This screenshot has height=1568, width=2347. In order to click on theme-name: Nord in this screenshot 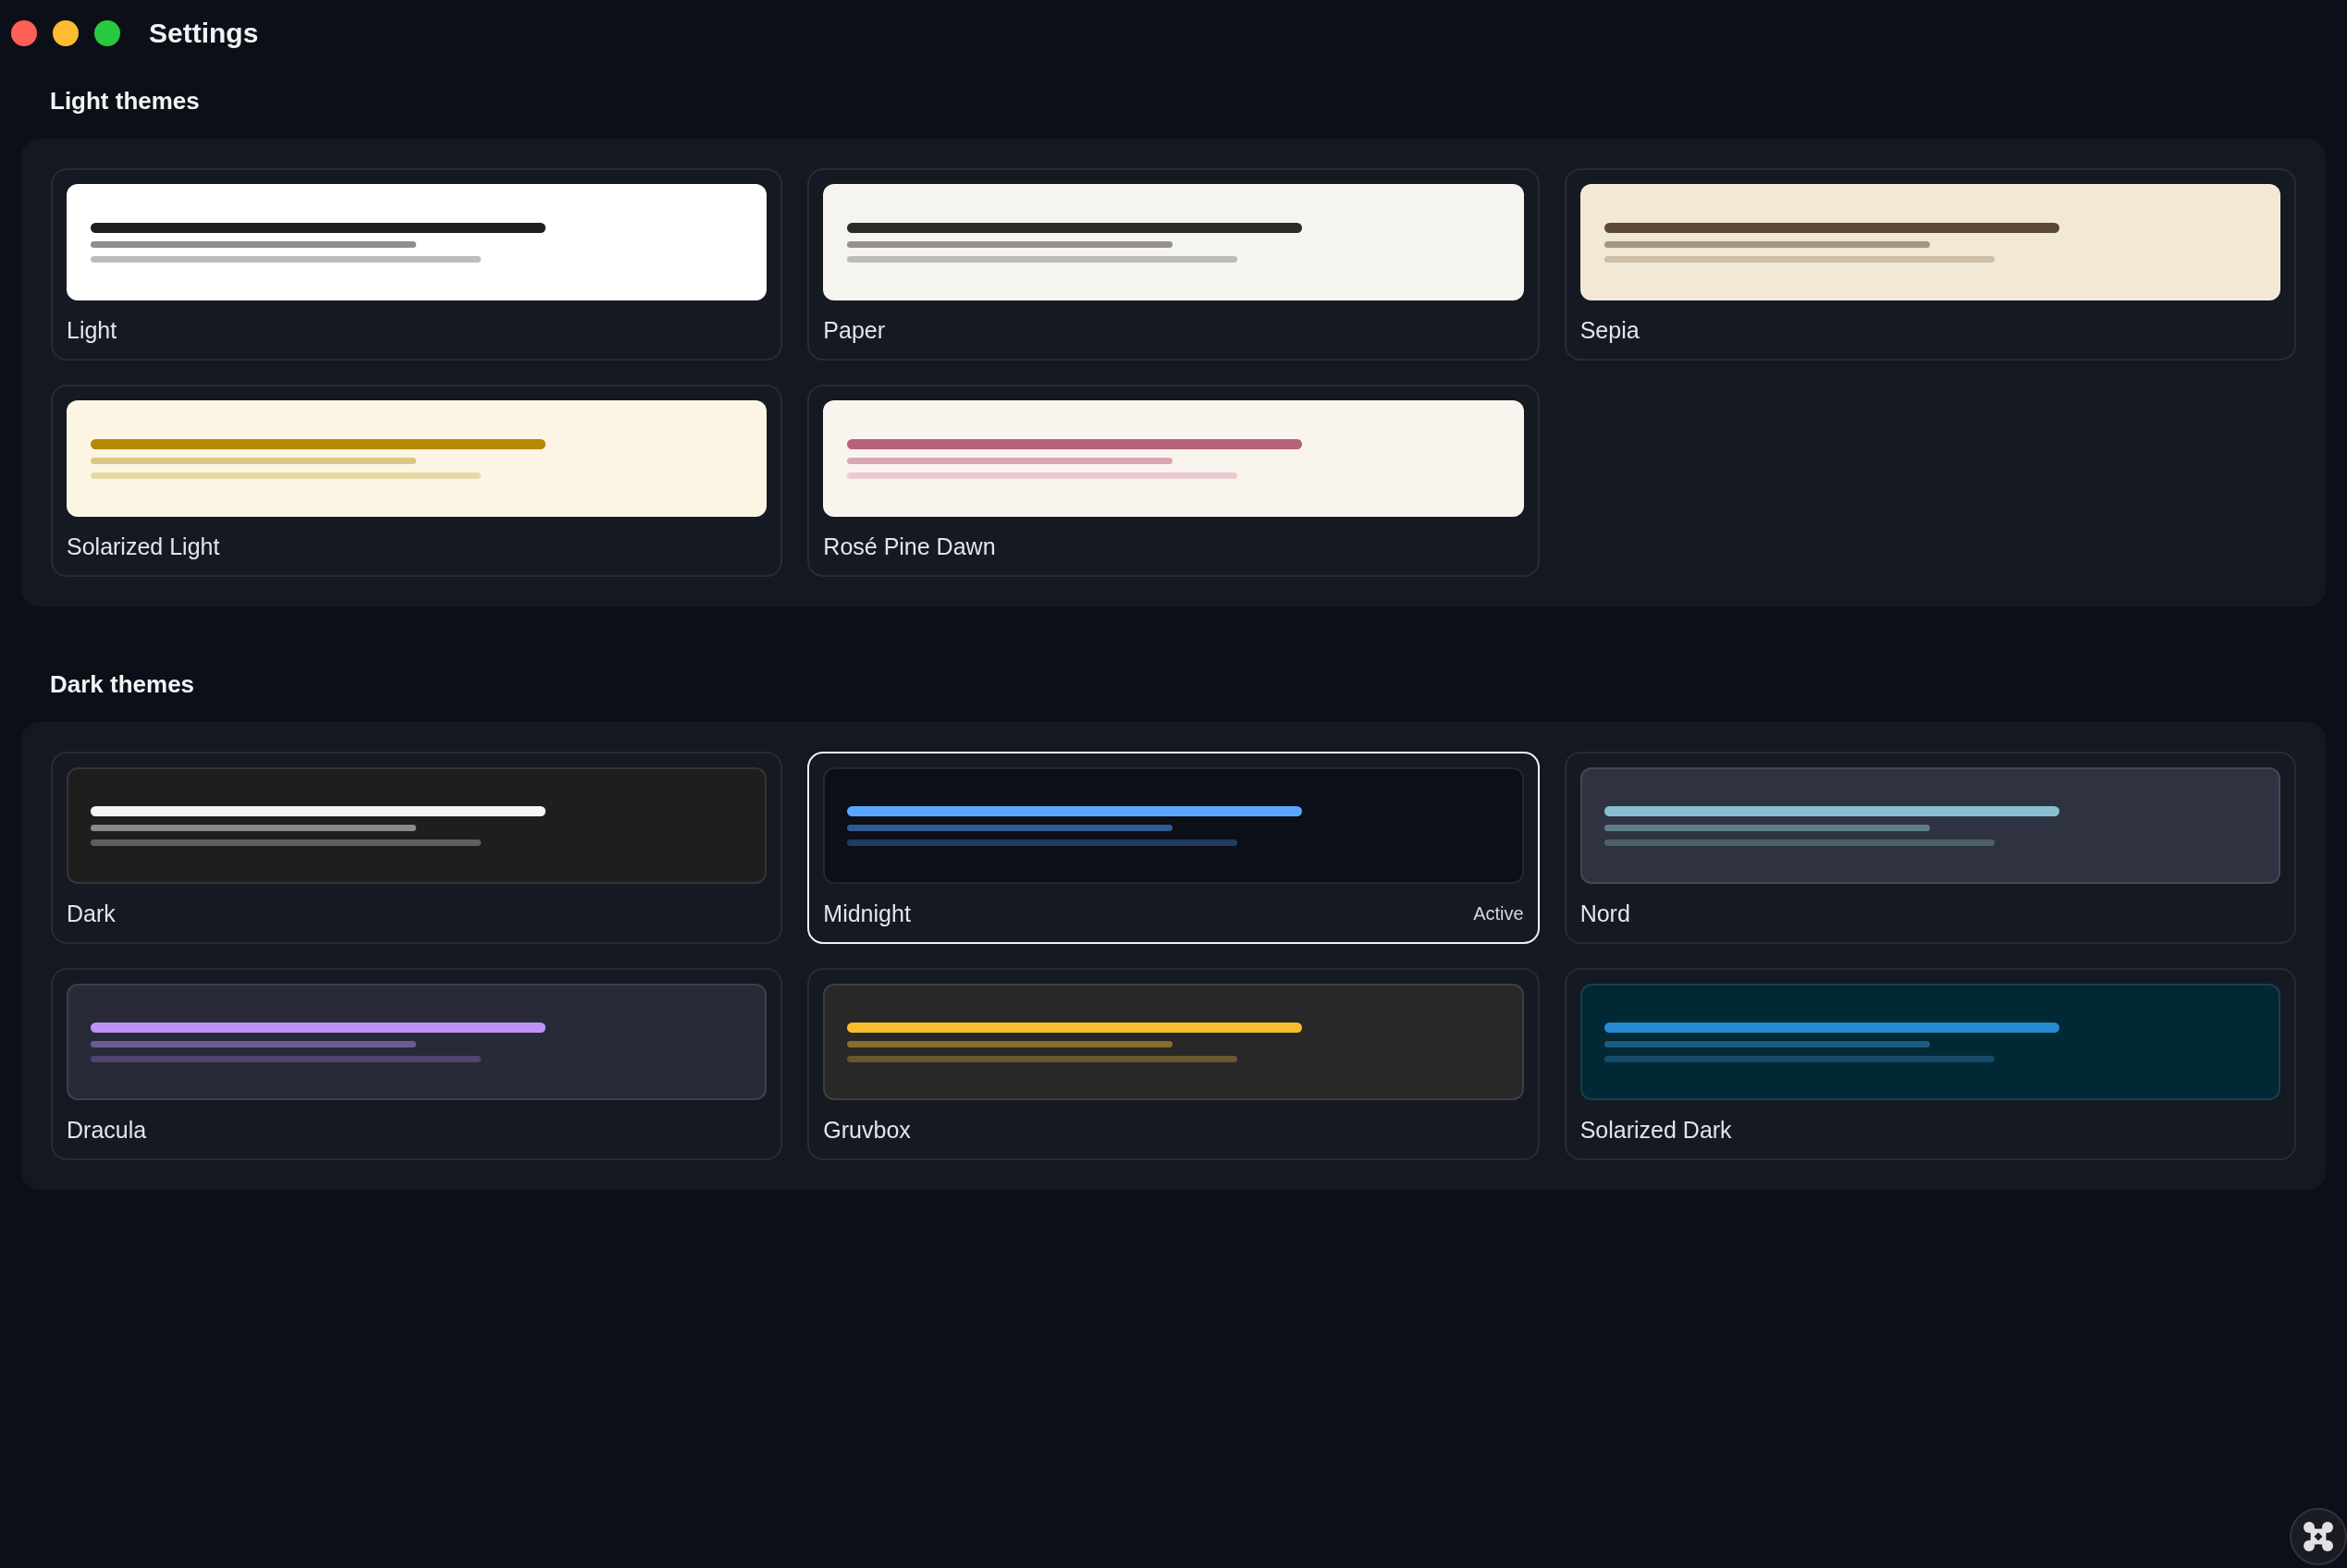, I will do `click(1604, 914)`.